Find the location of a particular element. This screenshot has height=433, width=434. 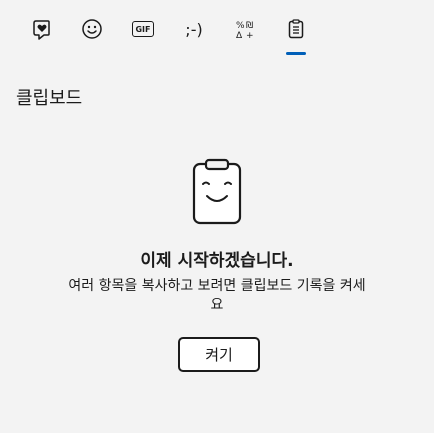

empty-state-description: 여러 항목을 복사하고 보려면 클립보드 기록을 켜세요 is located at coordinates (217, 295).